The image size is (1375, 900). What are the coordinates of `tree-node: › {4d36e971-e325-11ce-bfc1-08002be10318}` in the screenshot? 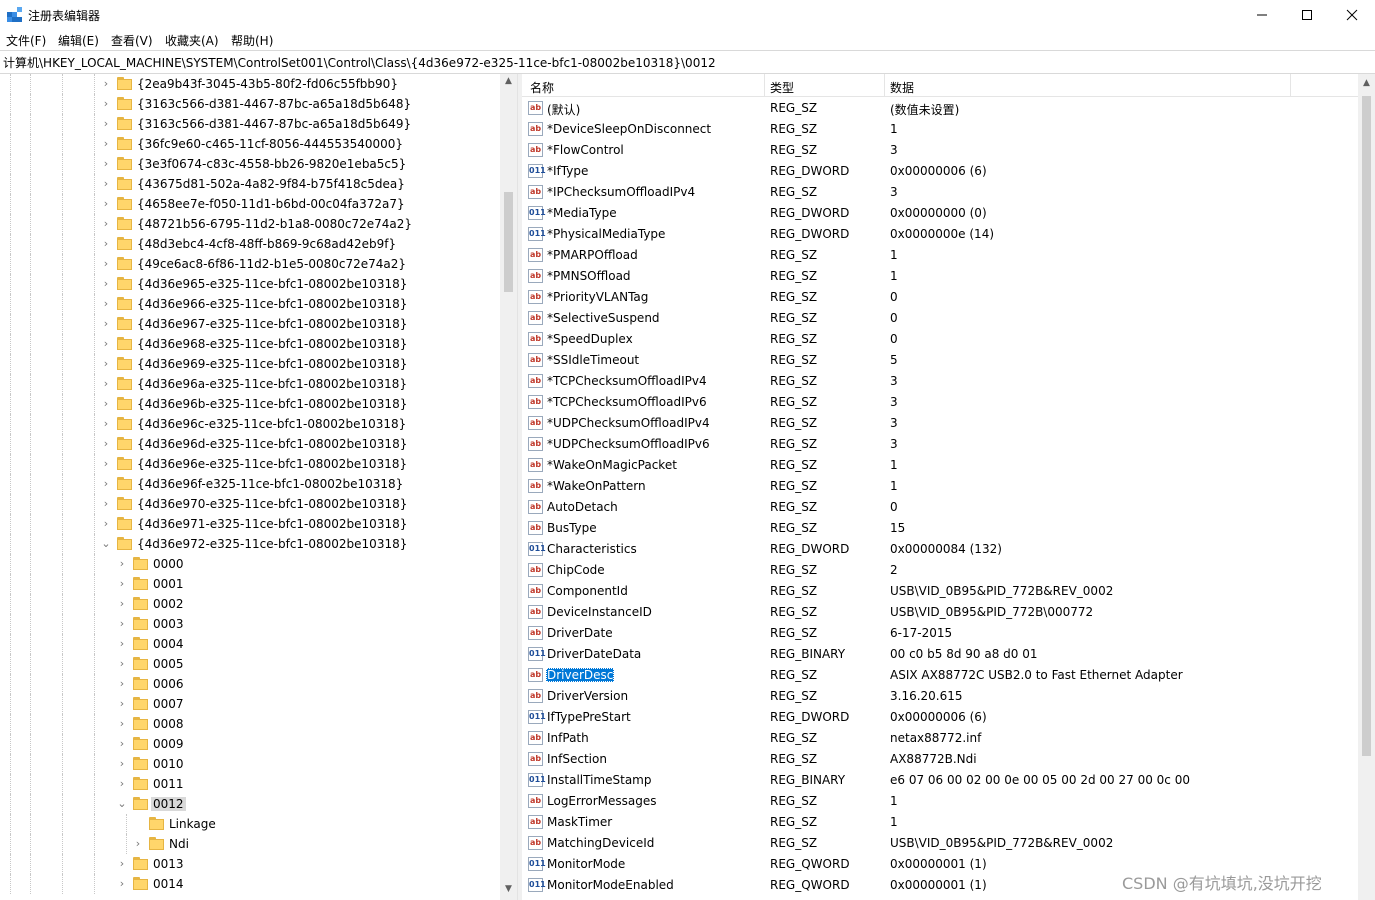 It's located at (250, 524).